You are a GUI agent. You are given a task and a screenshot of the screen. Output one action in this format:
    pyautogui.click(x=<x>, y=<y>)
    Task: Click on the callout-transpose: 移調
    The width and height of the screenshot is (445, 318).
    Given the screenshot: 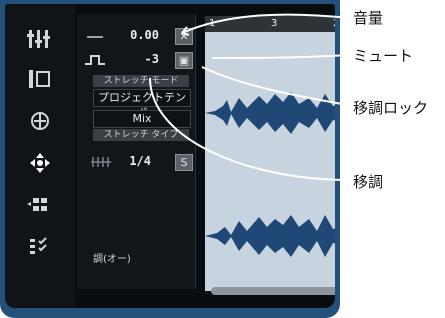 What is the action you would take?
    pyautogui.click(x=368, y=182)
    